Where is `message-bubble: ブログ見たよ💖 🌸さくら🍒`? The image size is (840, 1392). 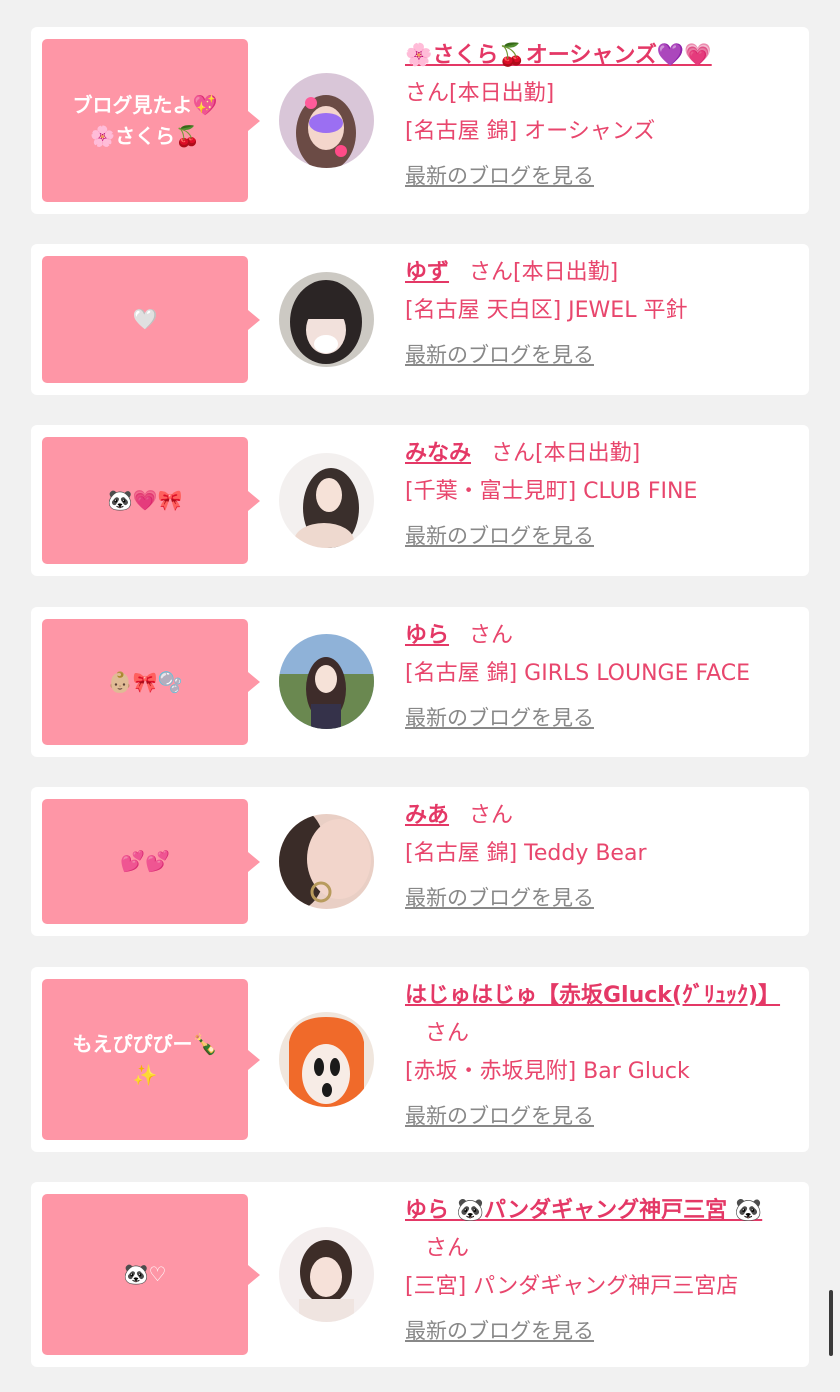
message-bubble: ブログ見たよ💖 🌸さくら🍒 is located at coordinates (151, 120).